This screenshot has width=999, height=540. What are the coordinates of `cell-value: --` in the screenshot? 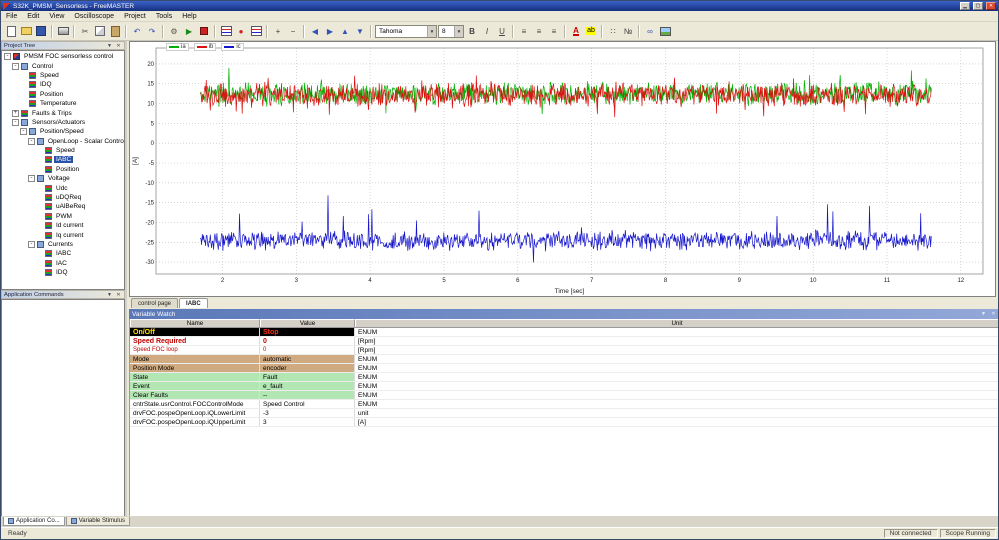 It's located at (307, 395).